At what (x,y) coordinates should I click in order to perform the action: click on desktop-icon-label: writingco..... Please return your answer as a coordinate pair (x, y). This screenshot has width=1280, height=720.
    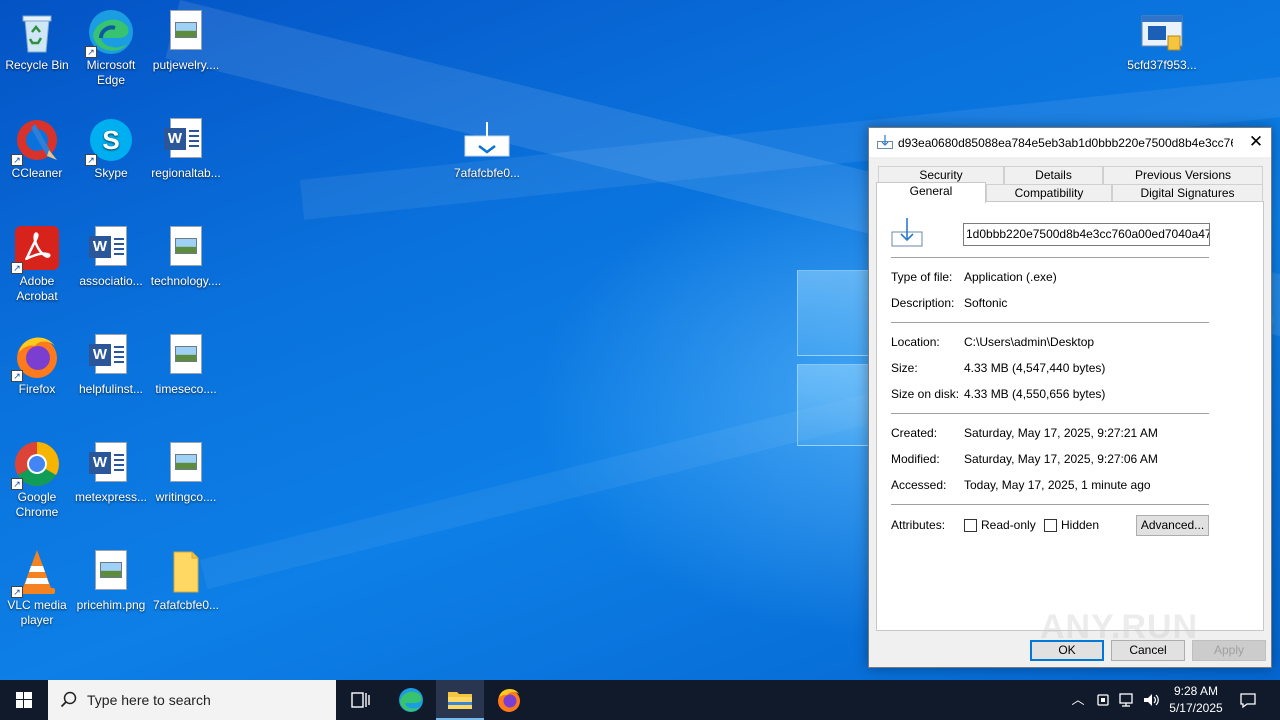
    Looking at the image, I should click on (186, 497).